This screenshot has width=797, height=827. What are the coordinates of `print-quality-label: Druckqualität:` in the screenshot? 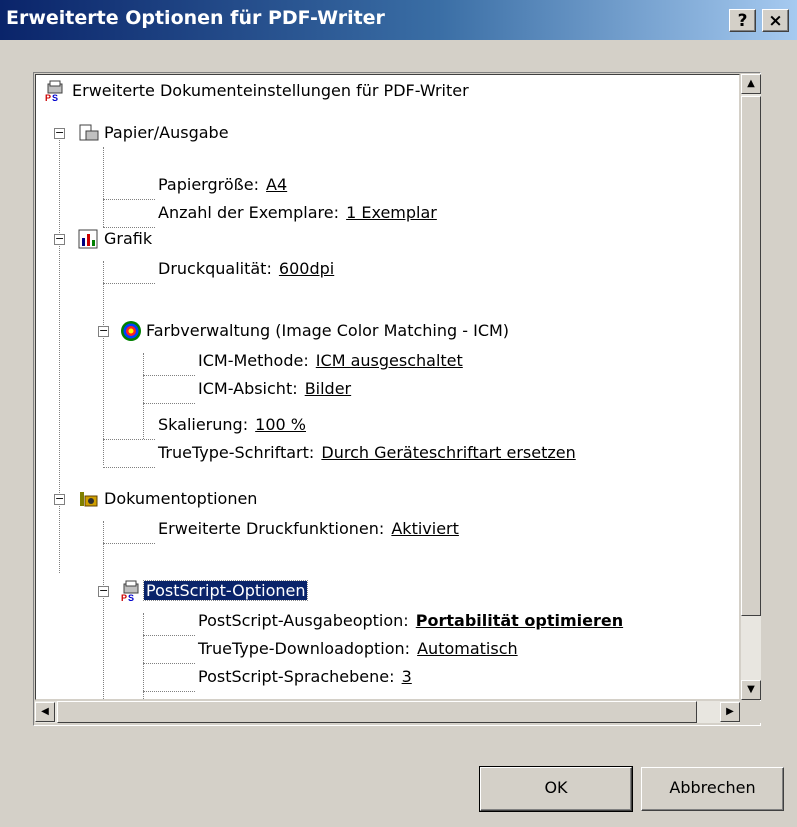 It's located at (217, 268).